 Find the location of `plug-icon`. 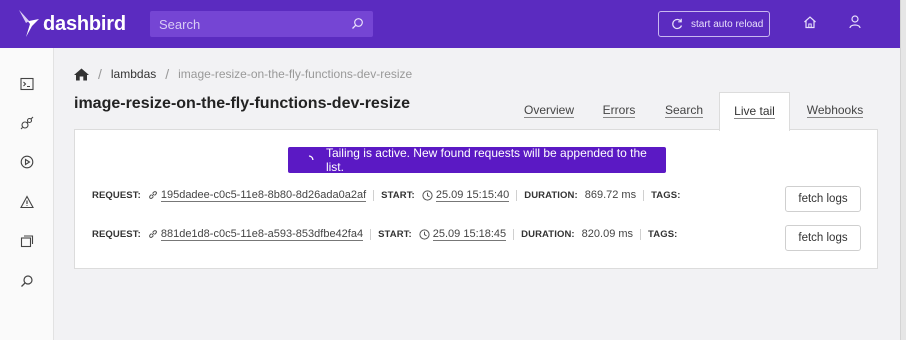

plug-icon is located at coordinates (27, 123).